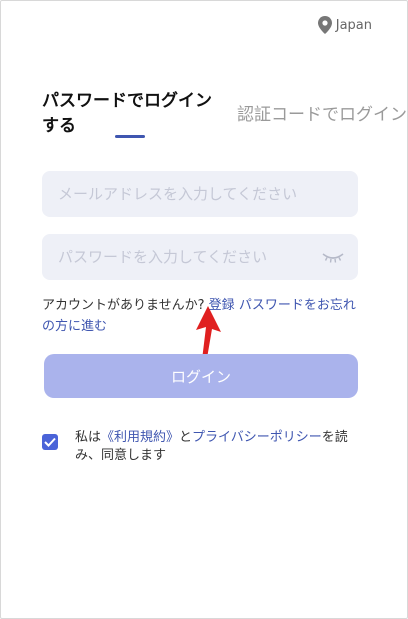 Image resolution: width=408 pixels, height=619 pixels. What do you see at coordinates (201, 376) in the screenshot?
I see `login-button: ログイン` at bounding box center [201, 376].